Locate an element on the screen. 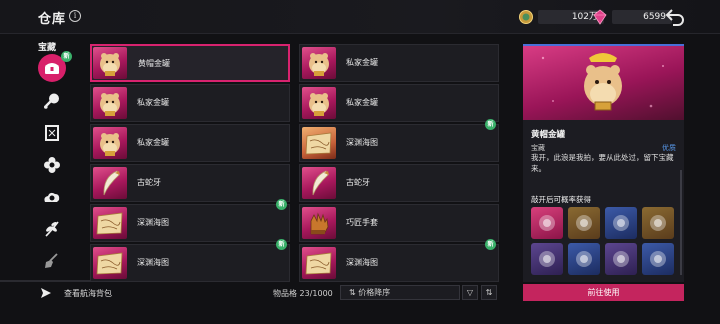 The width and height of the screenshot is (720, 324). slot-count: 物品格 23/1000 is located at coordinates (303, 293).